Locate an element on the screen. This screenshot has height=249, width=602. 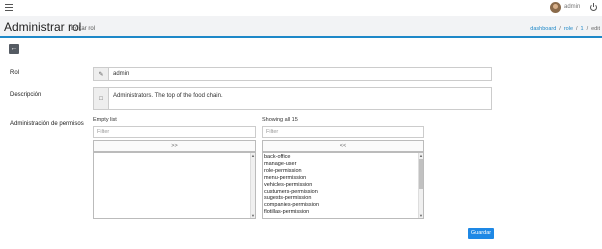
descripcion-label: Descripción is located at coordinates (26, 95).